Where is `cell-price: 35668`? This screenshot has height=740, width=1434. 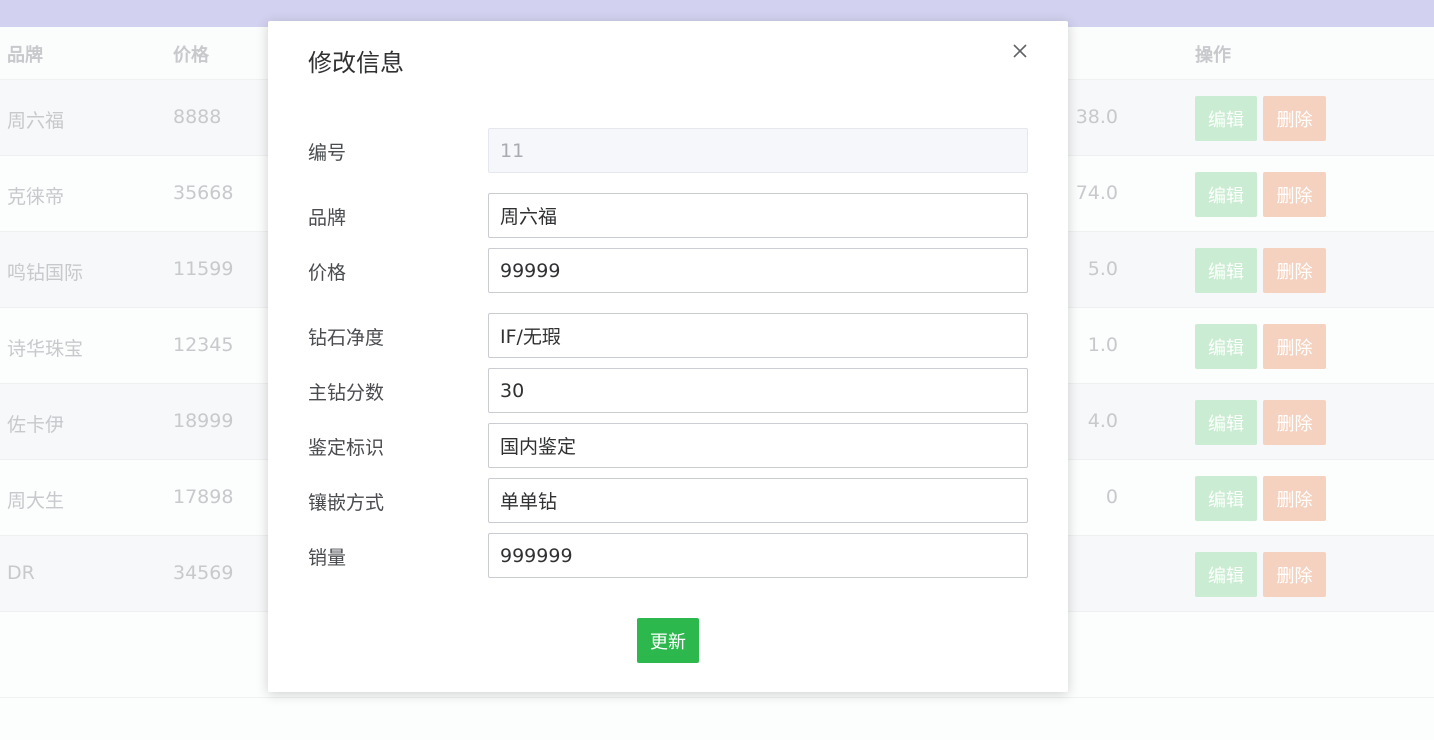
cell-price: 35668 is located at coordinates (203, 193).